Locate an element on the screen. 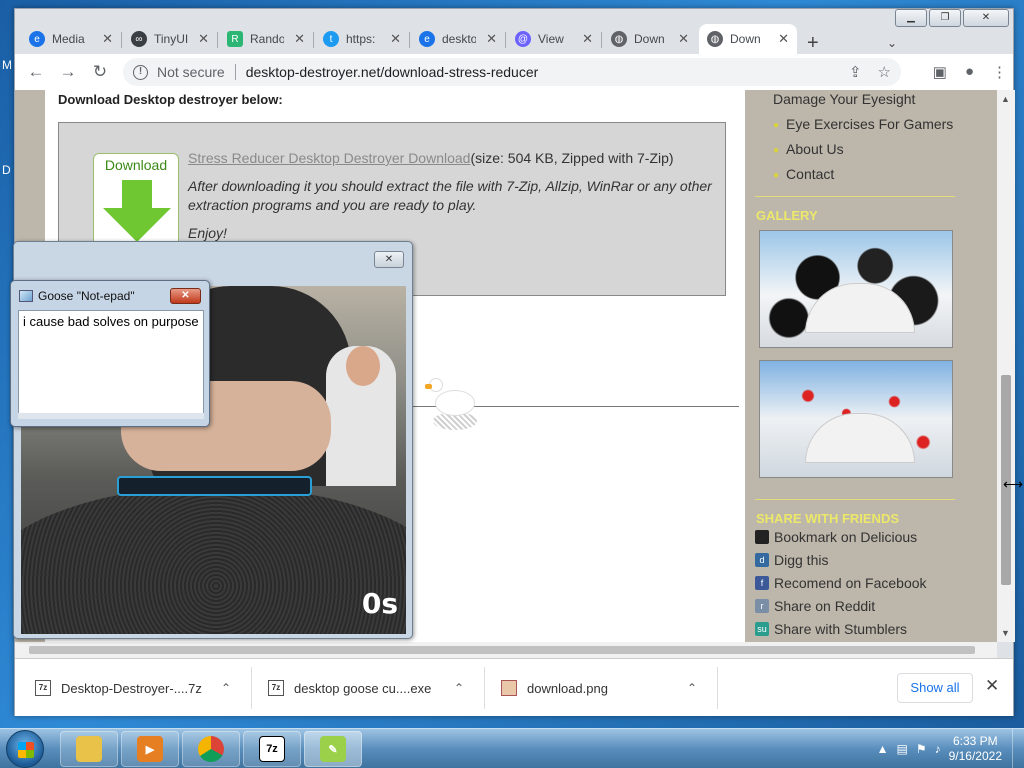  new-tab-button: + is located at coordinates (813, 43).